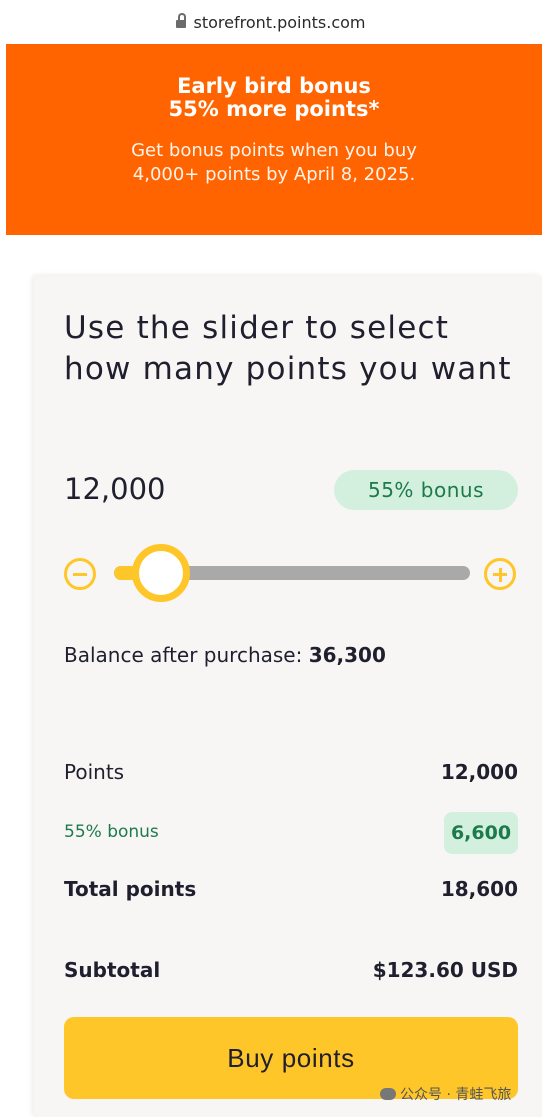  What do you see at coordinates (181, 21) in the screenshot?
I see `lock-icon` at bounding box center [181, 21].